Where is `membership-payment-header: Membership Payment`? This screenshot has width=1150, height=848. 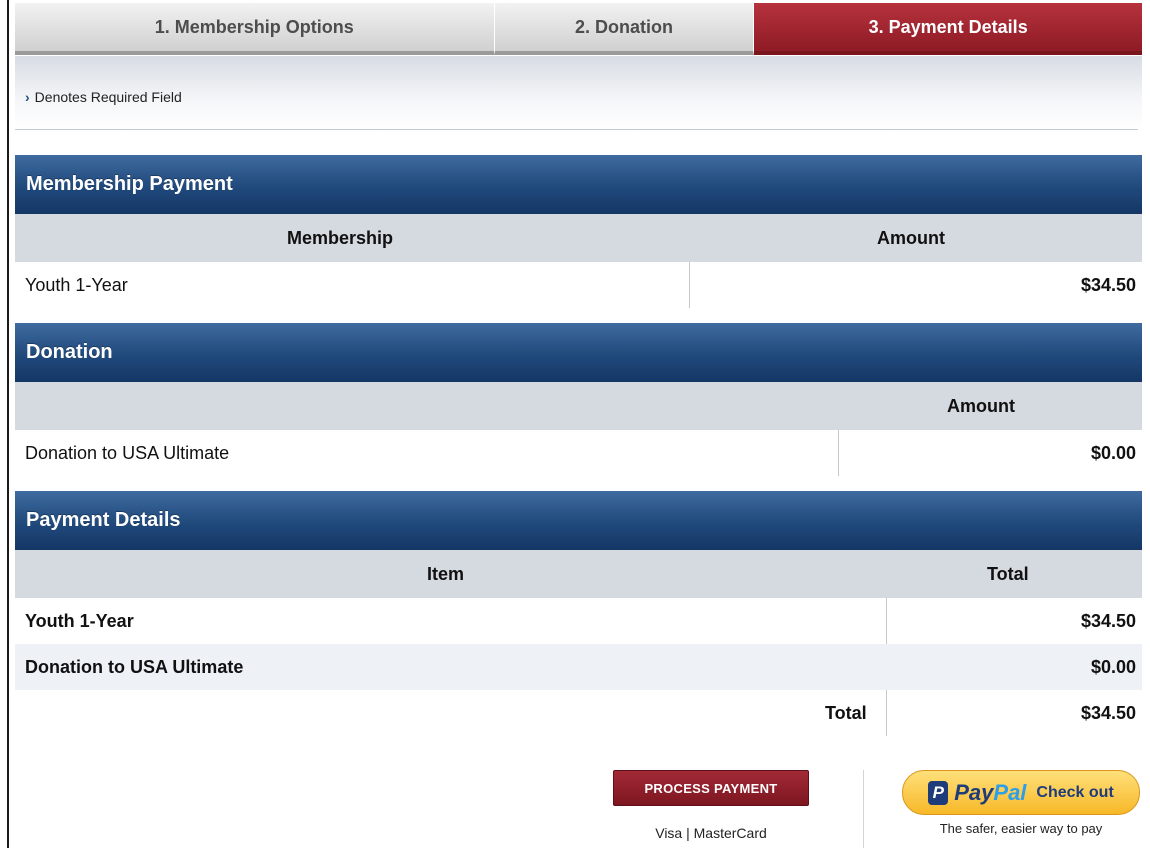 membership-payment-header: Membership Payment is located at coordinates (578, 184).